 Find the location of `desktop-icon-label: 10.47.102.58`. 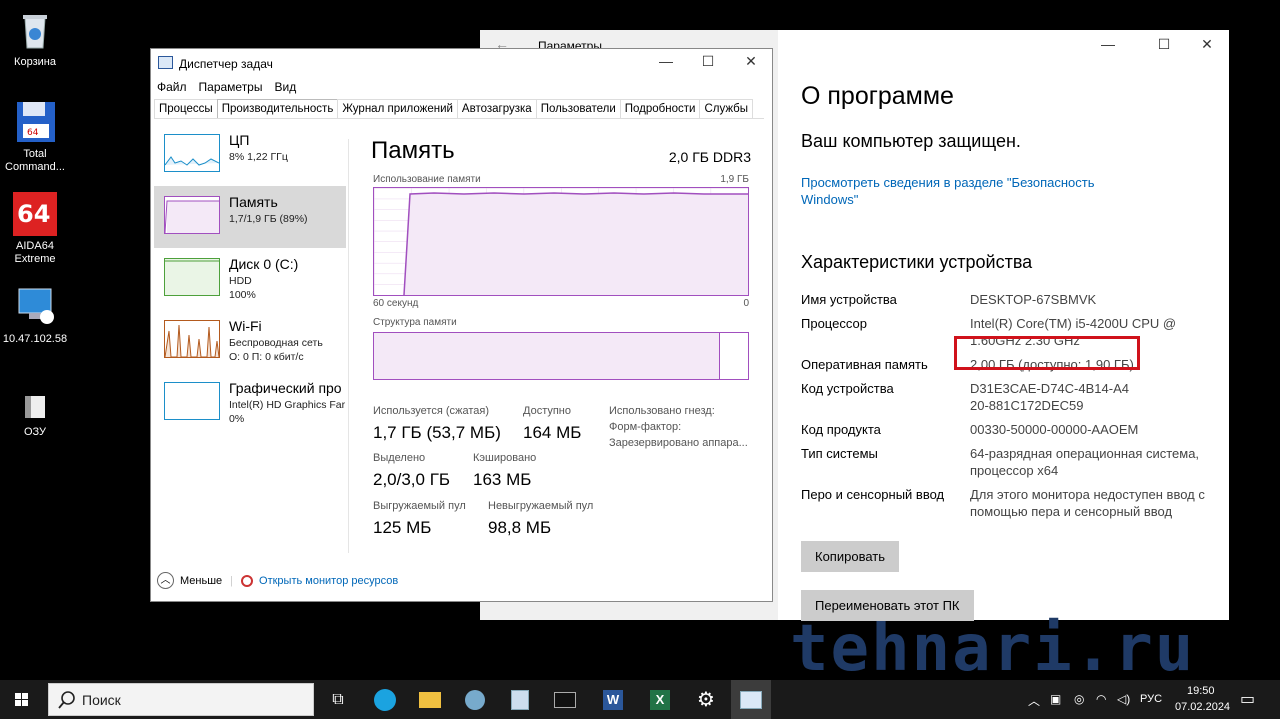

desktop-icon-label: 10.47.102.58 is located at coordinates (35, 339).